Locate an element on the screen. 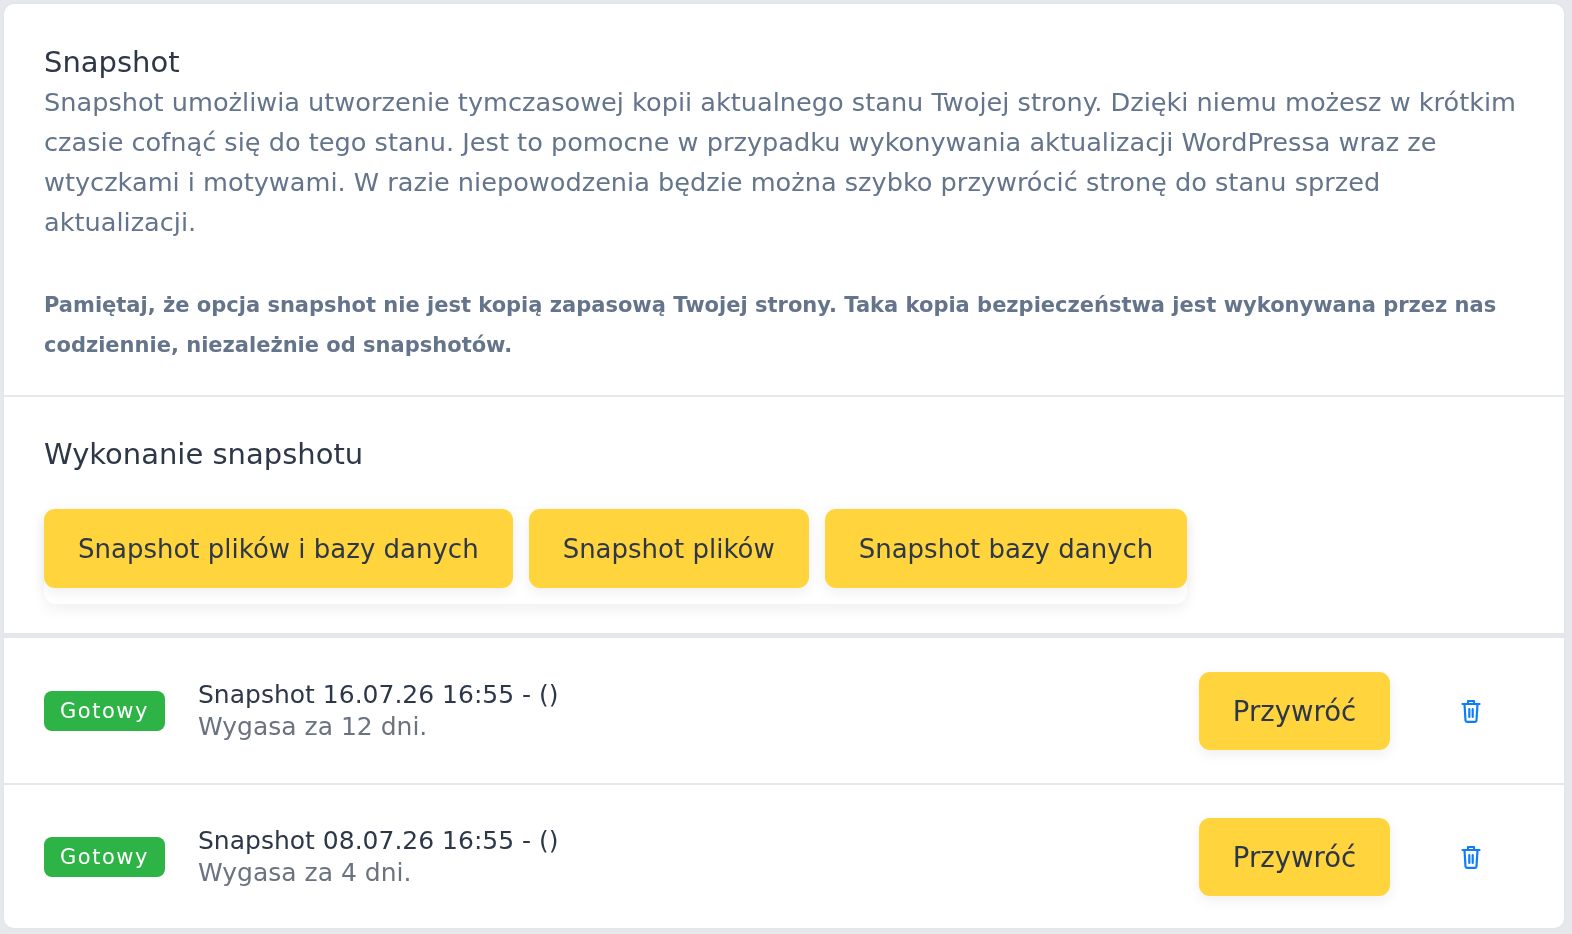 Image resolution: width=1572 pixels, height=934 pixels. snapshot-button: Snapshot bazy danych is located at coordinates (1006, 548).